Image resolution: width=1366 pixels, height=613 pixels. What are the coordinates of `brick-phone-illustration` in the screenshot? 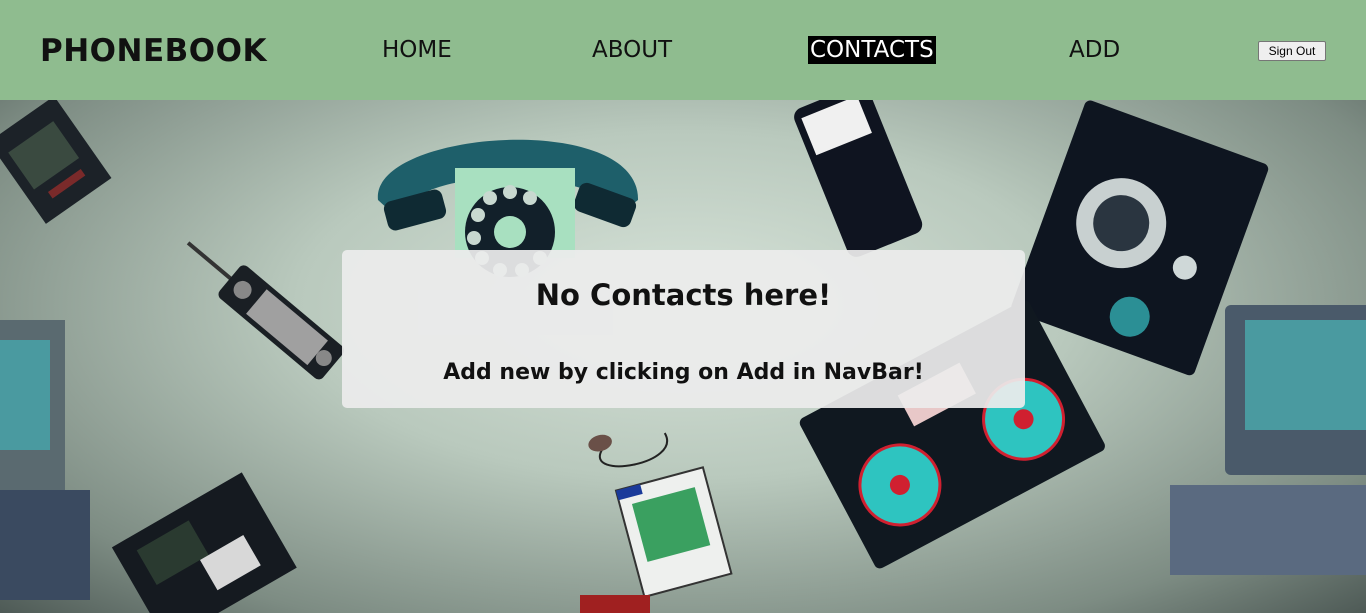 It's located at (265, 310).